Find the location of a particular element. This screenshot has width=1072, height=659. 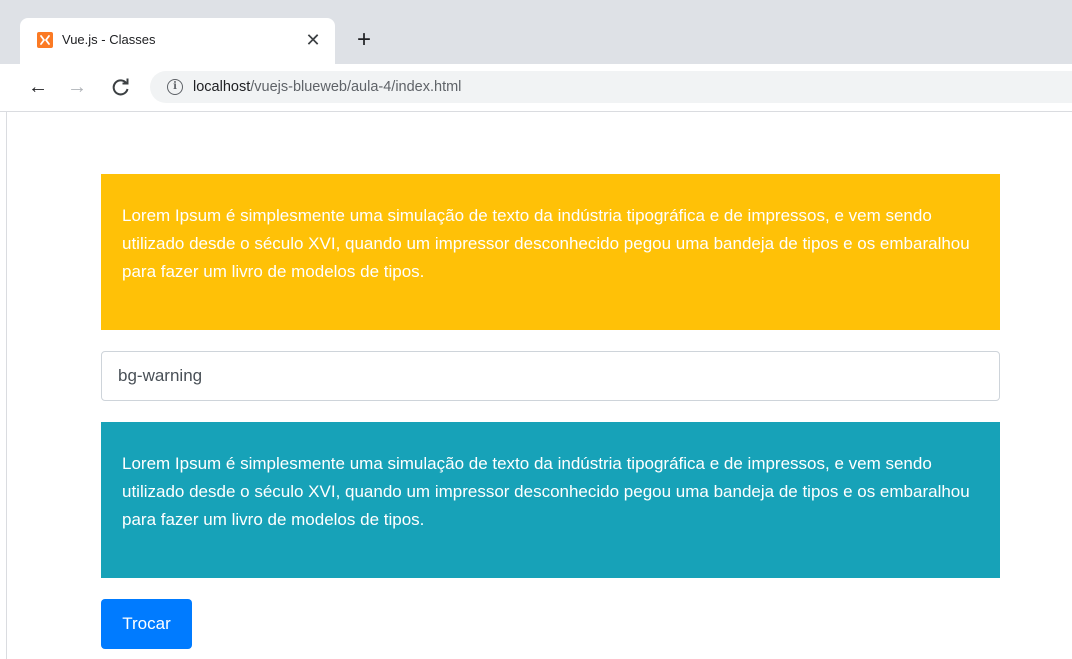

url-path: /vuejs-blueweb/aula-4/index.html is located at coordinates (356, 87).